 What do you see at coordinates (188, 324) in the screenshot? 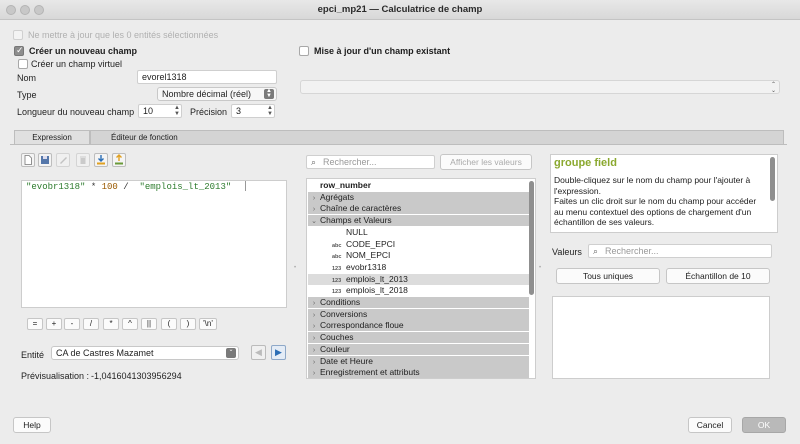
I see `operator-button: )` at bounding box center [188, 324].